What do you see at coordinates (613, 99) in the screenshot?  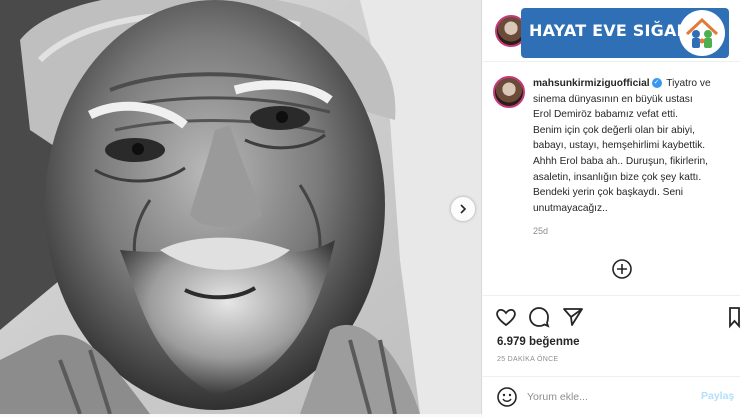 I see `caption-line: sinema dünyasının en büyük ustası` at bounding box center [613, 99].